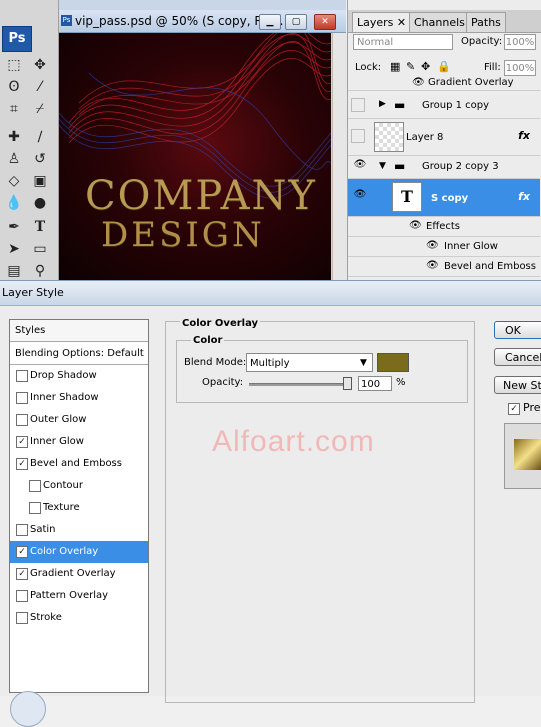  I want to click on layer-effects-row: 👁 Effects, so click(444, 227).